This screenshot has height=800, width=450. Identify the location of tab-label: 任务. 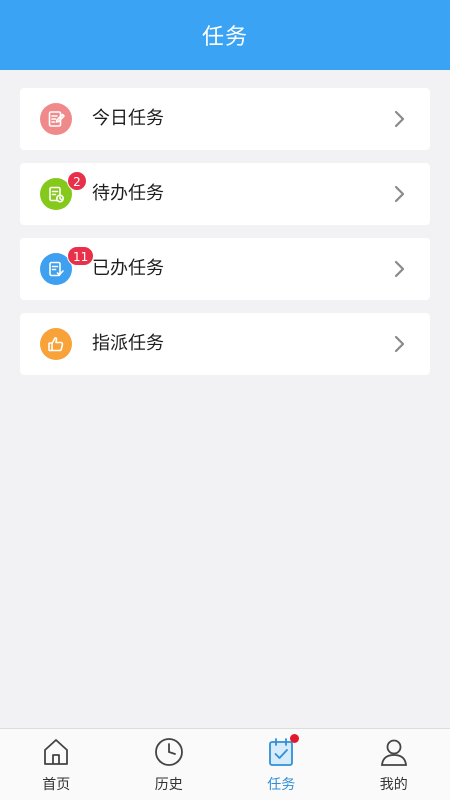
(281, 785).